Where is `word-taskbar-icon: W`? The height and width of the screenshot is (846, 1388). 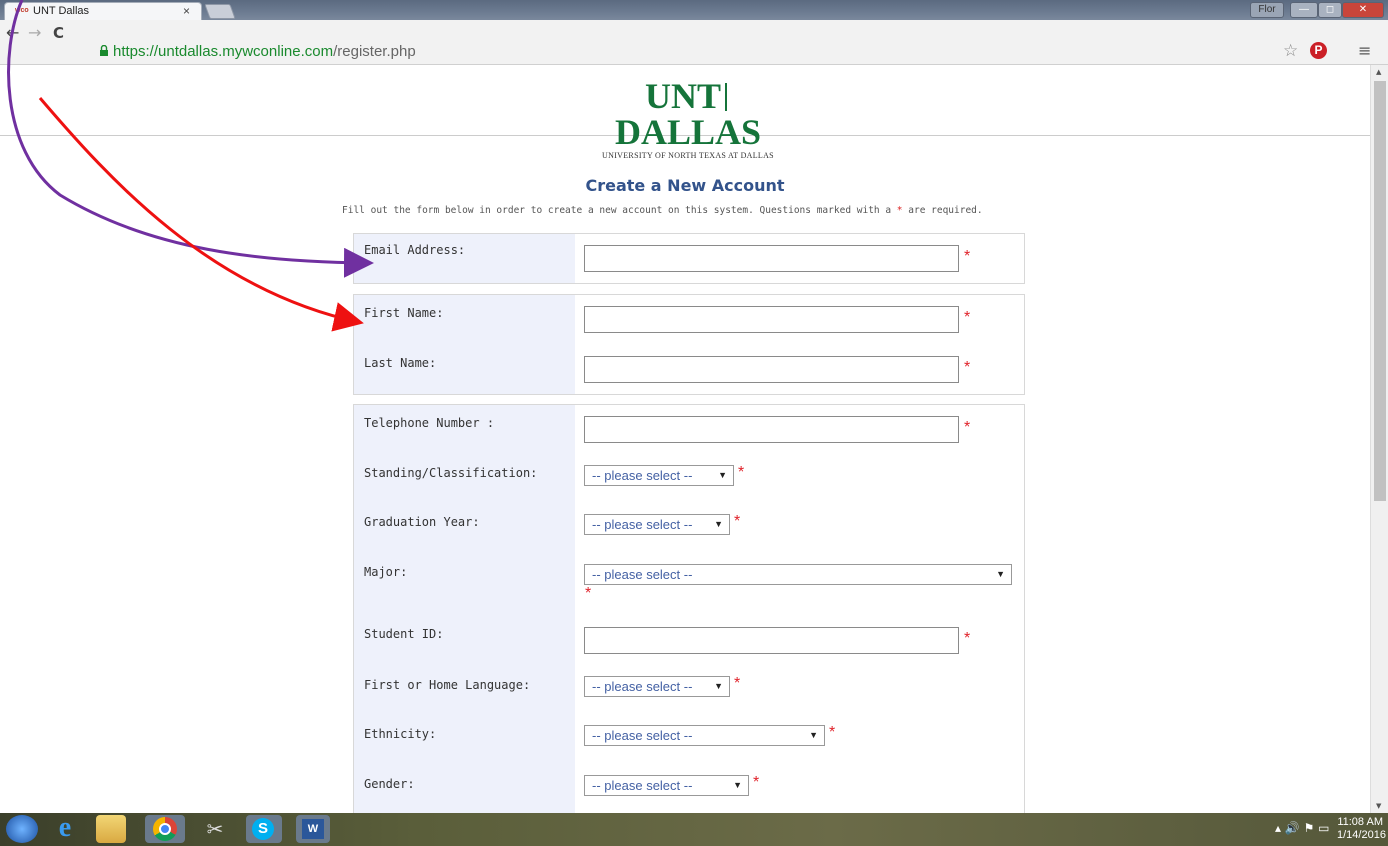
word-taskbar-icon: W is located at coordinates (313, 829).